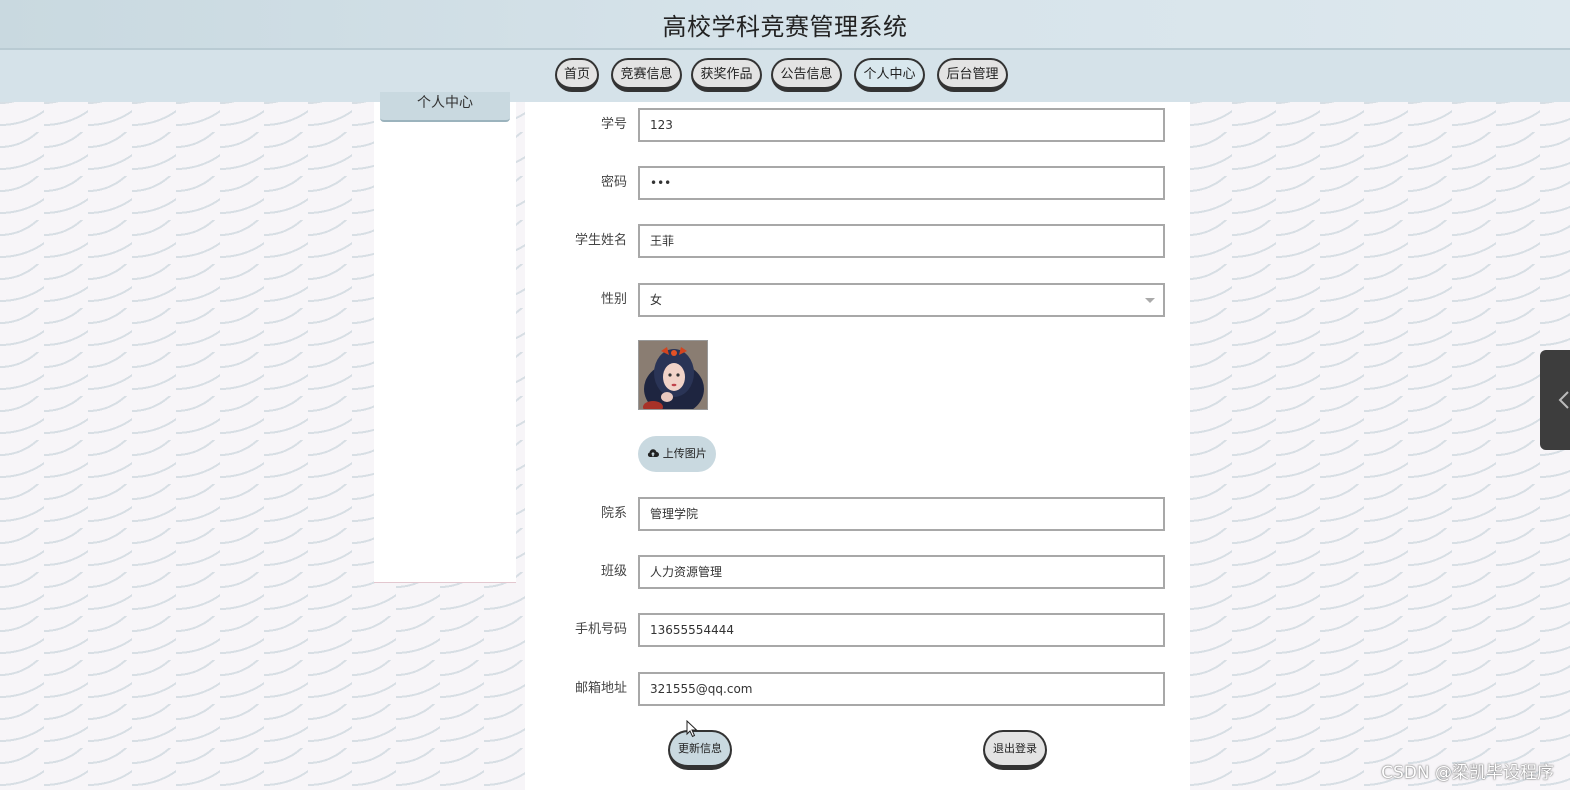 The height and width of the screenshot is (790, 1570). What do you see at coordinates (613, 513) in the screenshot?
I see `department-label: 院系` at bounding box center [613, 513].